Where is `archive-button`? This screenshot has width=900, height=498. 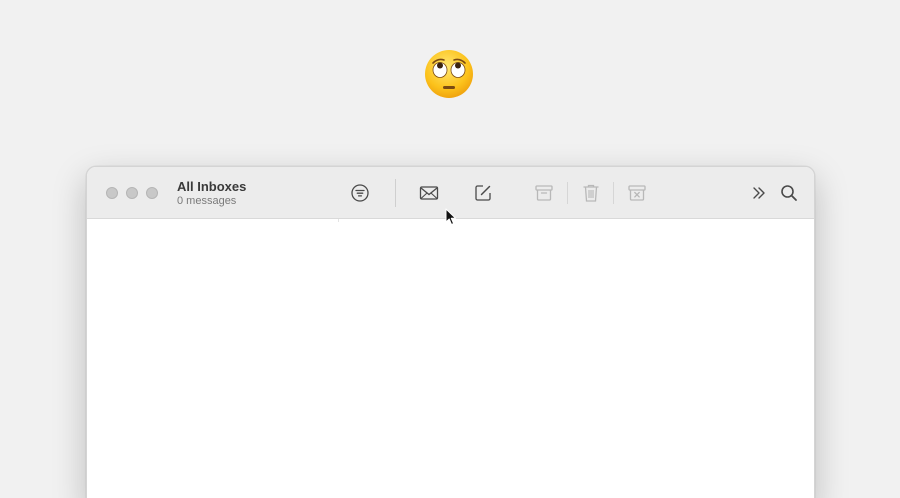
archive-button is located at coordinates (544, 193).